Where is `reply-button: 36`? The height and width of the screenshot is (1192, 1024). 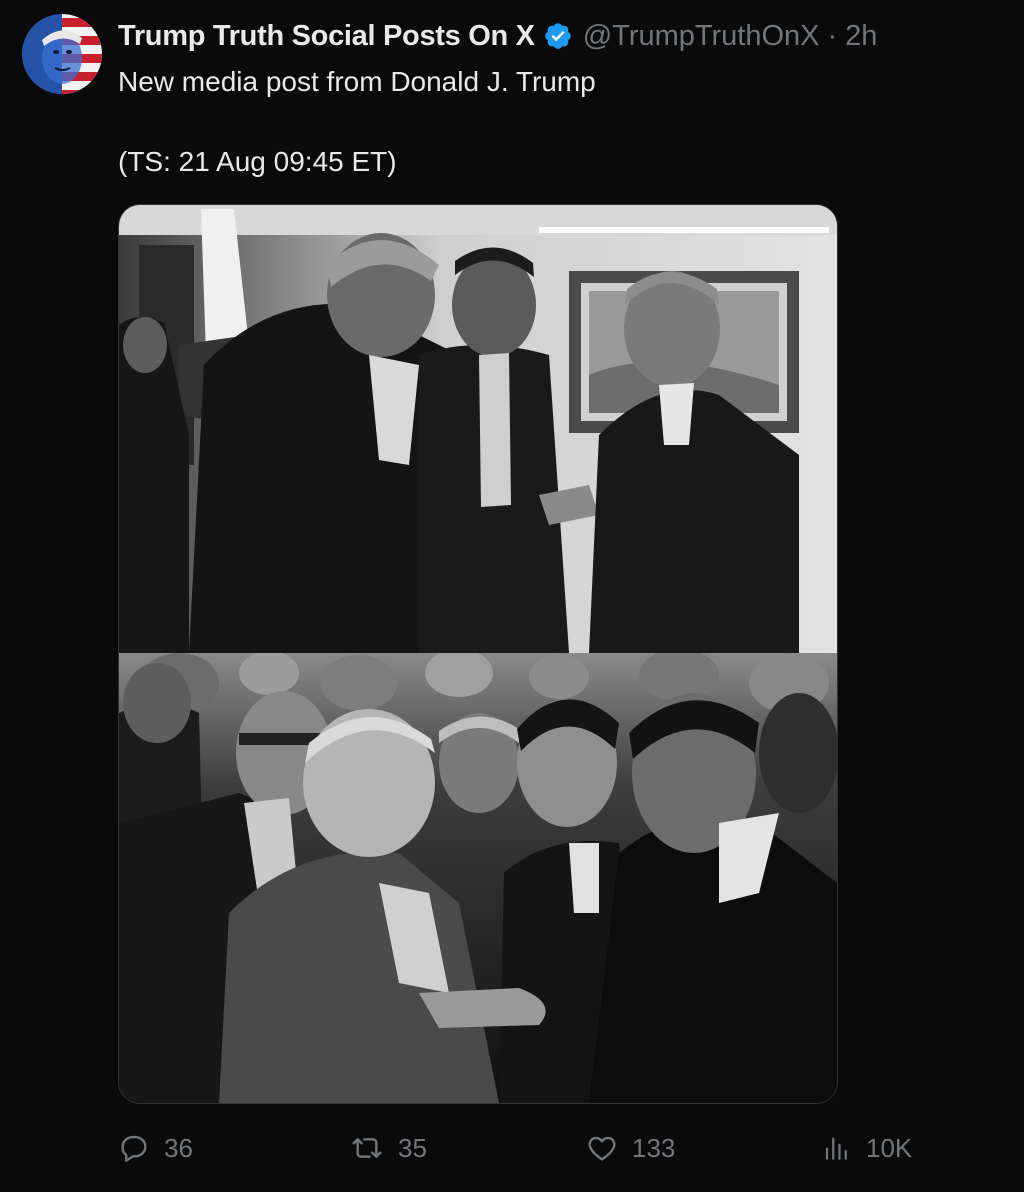 reply-button: 36 is located at coordinates (155, 1148).